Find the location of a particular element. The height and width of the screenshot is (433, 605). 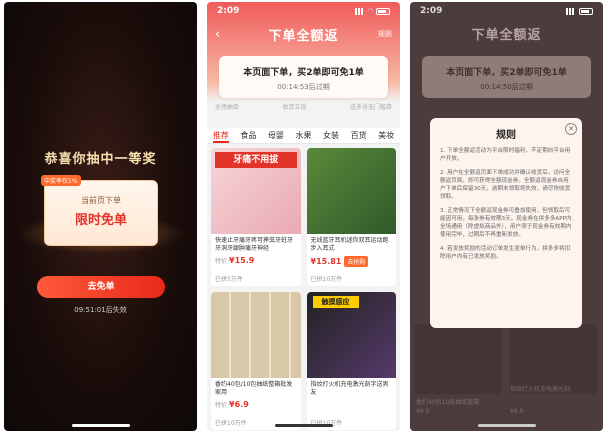

tab-beauty: 美妆 is located at coordinates (386, 136).